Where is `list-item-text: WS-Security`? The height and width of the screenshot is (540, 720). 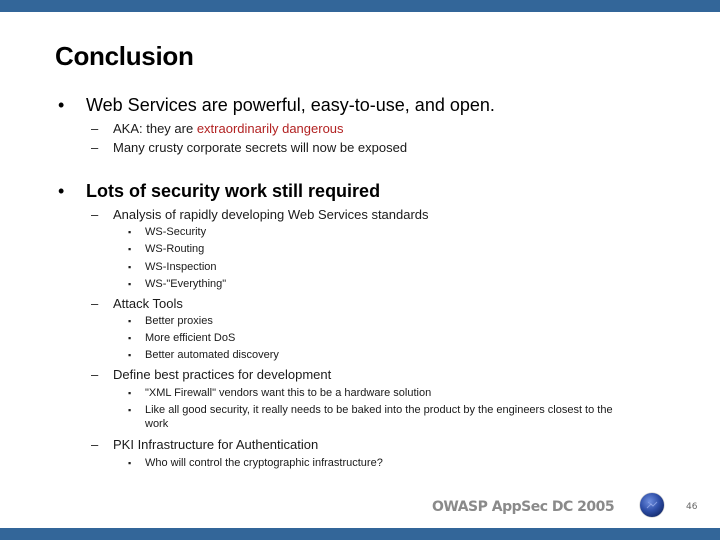 list-item-text: WS-Security is located at coordinates (176, 232).